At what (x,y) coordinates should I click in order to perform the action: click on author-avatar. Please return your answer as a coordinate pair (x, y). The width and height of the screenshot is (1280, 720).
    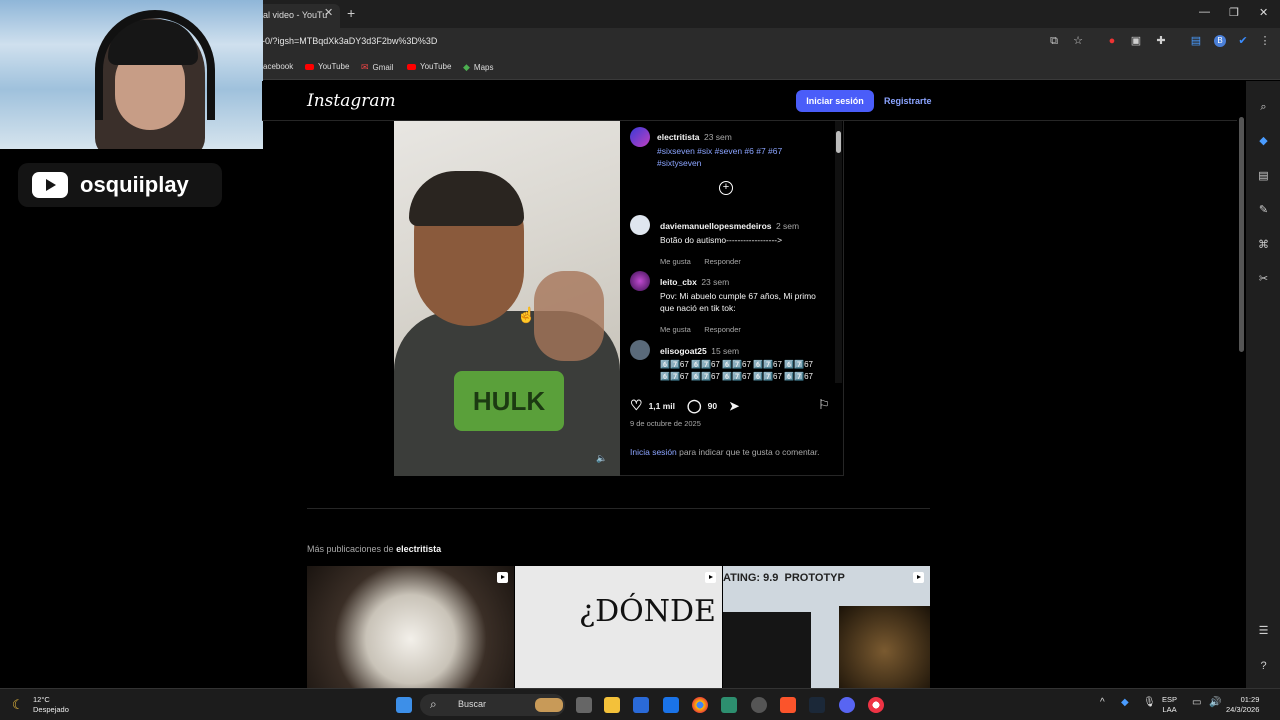
    Looking at the image, I should click on (640, 137).